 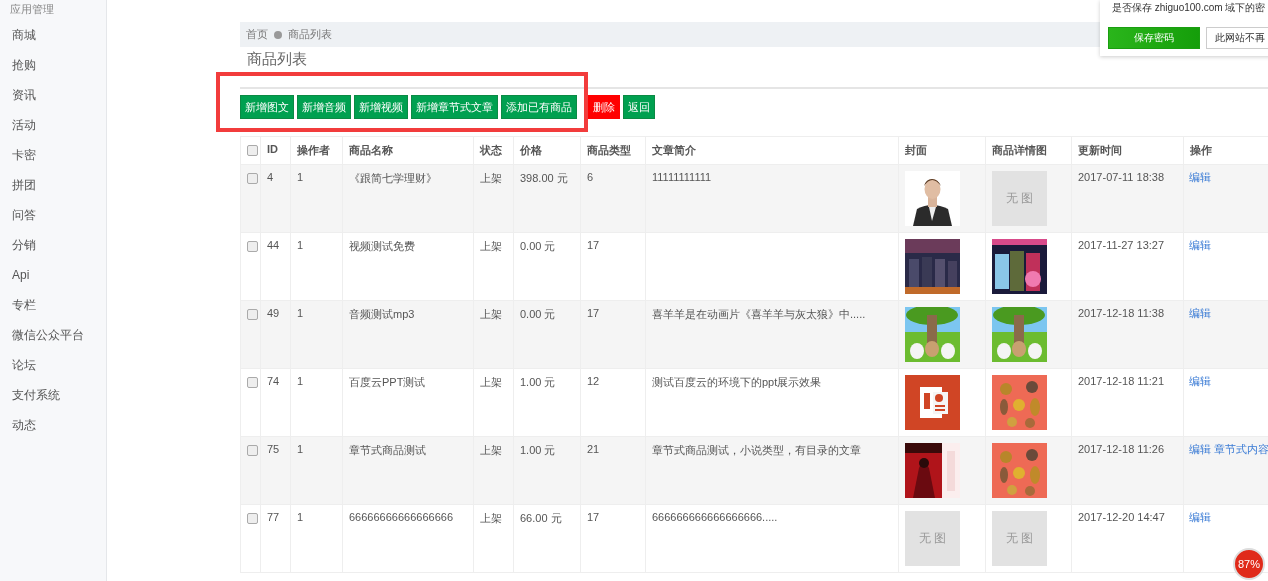 I want to click on column-header: 操作, so click(x=1225, y=150).